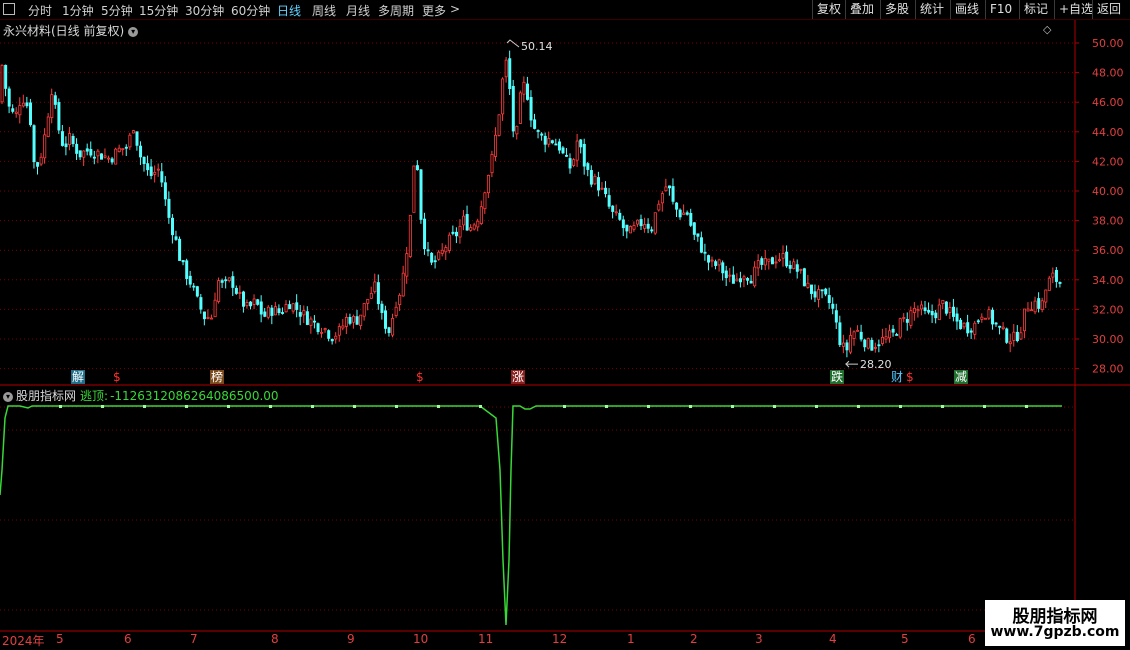  I want to click on event-marker: 减, so click(961, 377).